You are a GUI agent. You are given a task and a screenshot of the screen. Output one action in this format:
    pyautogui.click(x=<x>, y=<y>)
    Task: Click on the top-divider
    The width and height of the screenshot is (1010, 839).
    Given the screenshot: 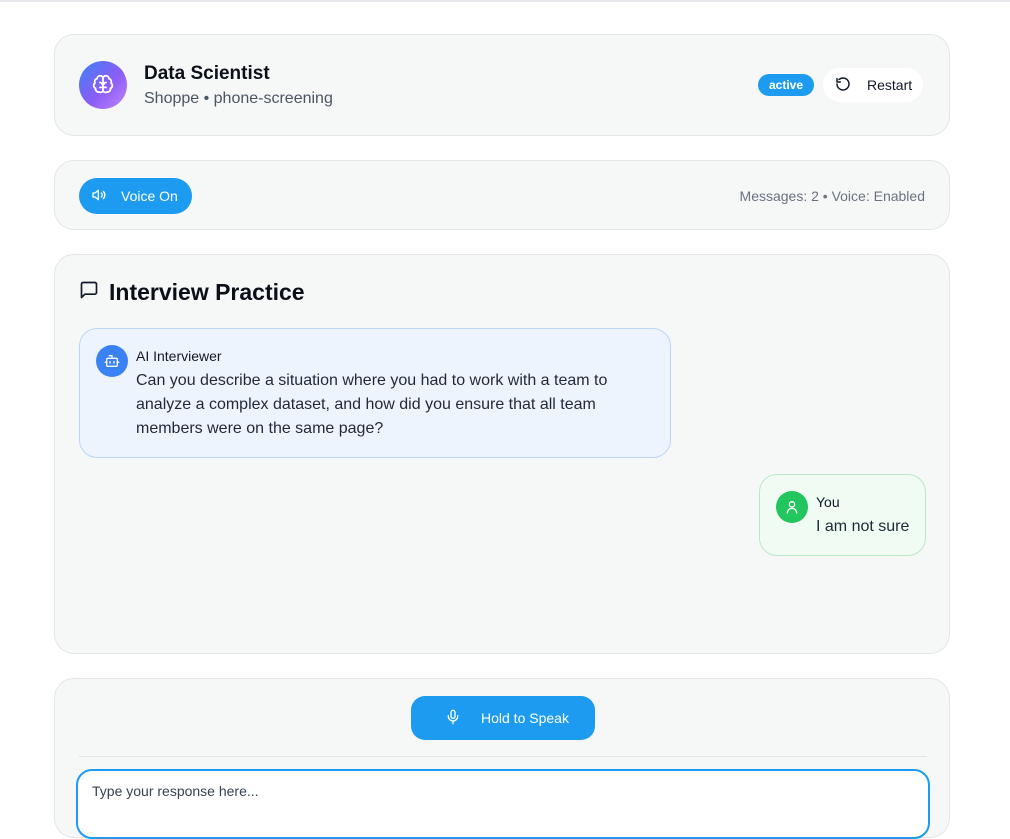 What is the action you would take?
    pyautogui.click(x=505, y=1)
    